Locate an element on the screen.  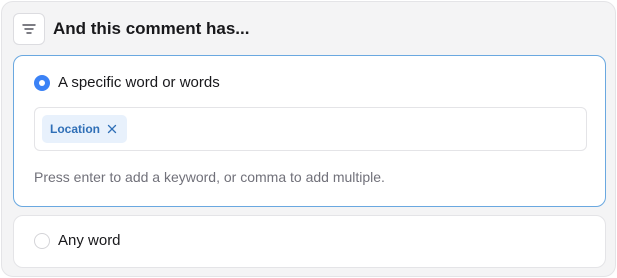
close-icon is located at coordinates (112, 129).